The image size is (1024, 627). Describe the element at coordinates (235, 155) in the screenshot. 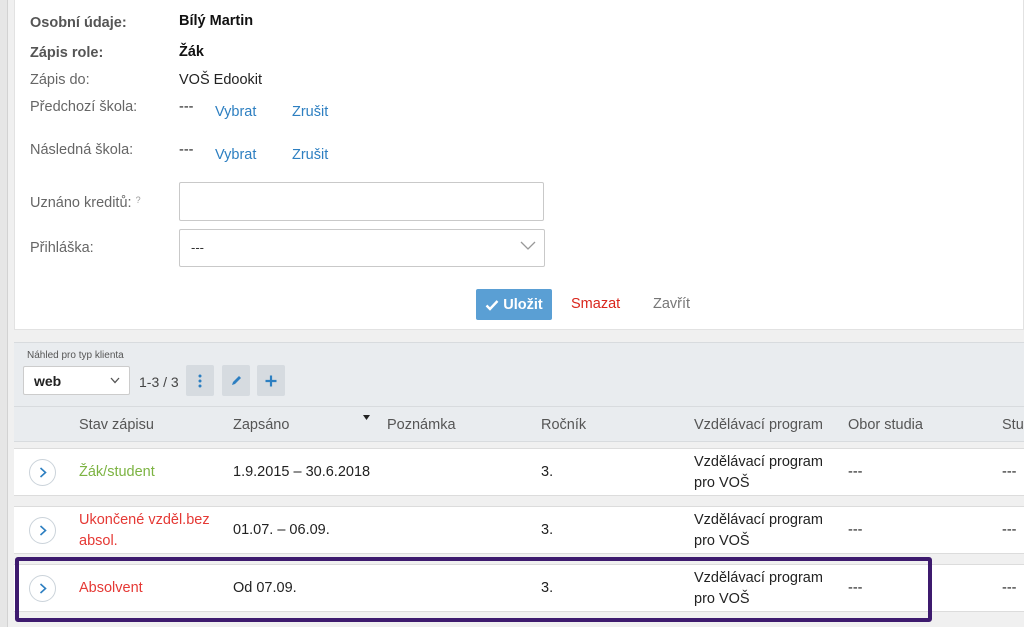

I see `next-school-choose-link: Vybrat` at that location.